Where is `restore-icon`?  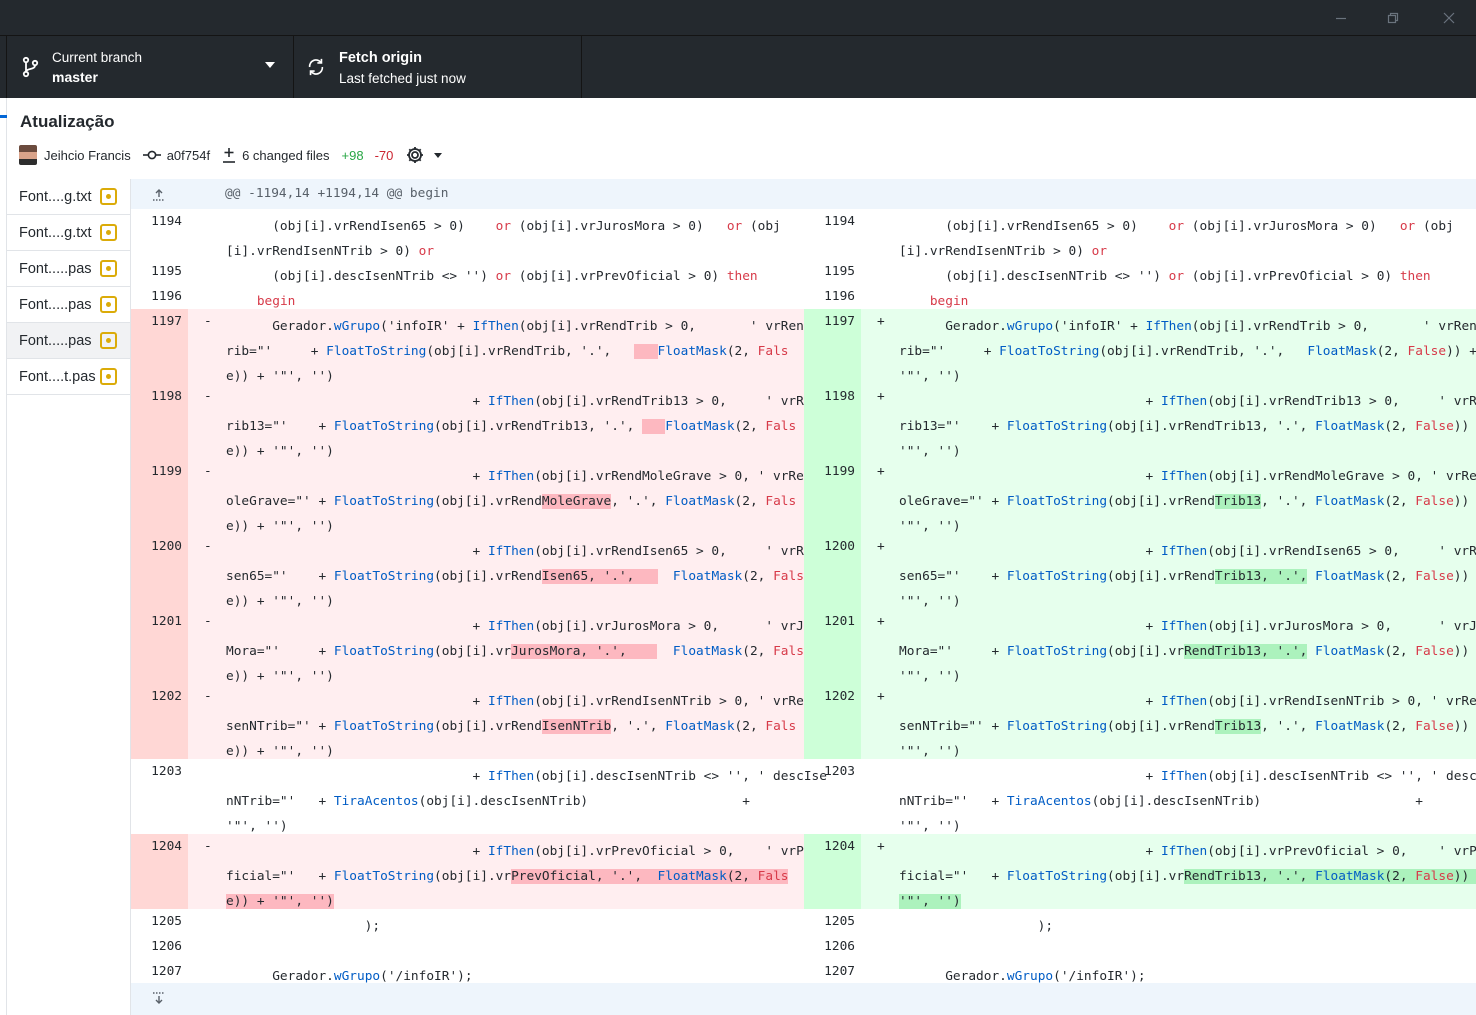
restore-icon is located at coordinates (1393, 17).